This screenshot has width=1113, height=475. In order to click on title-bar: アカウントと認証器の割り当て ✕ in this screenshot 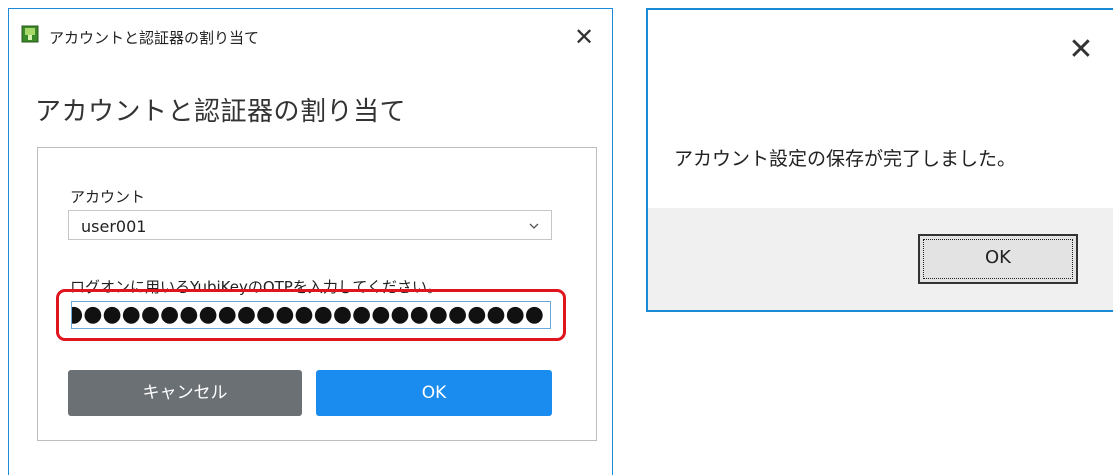, I will do `click(310, 37)`.